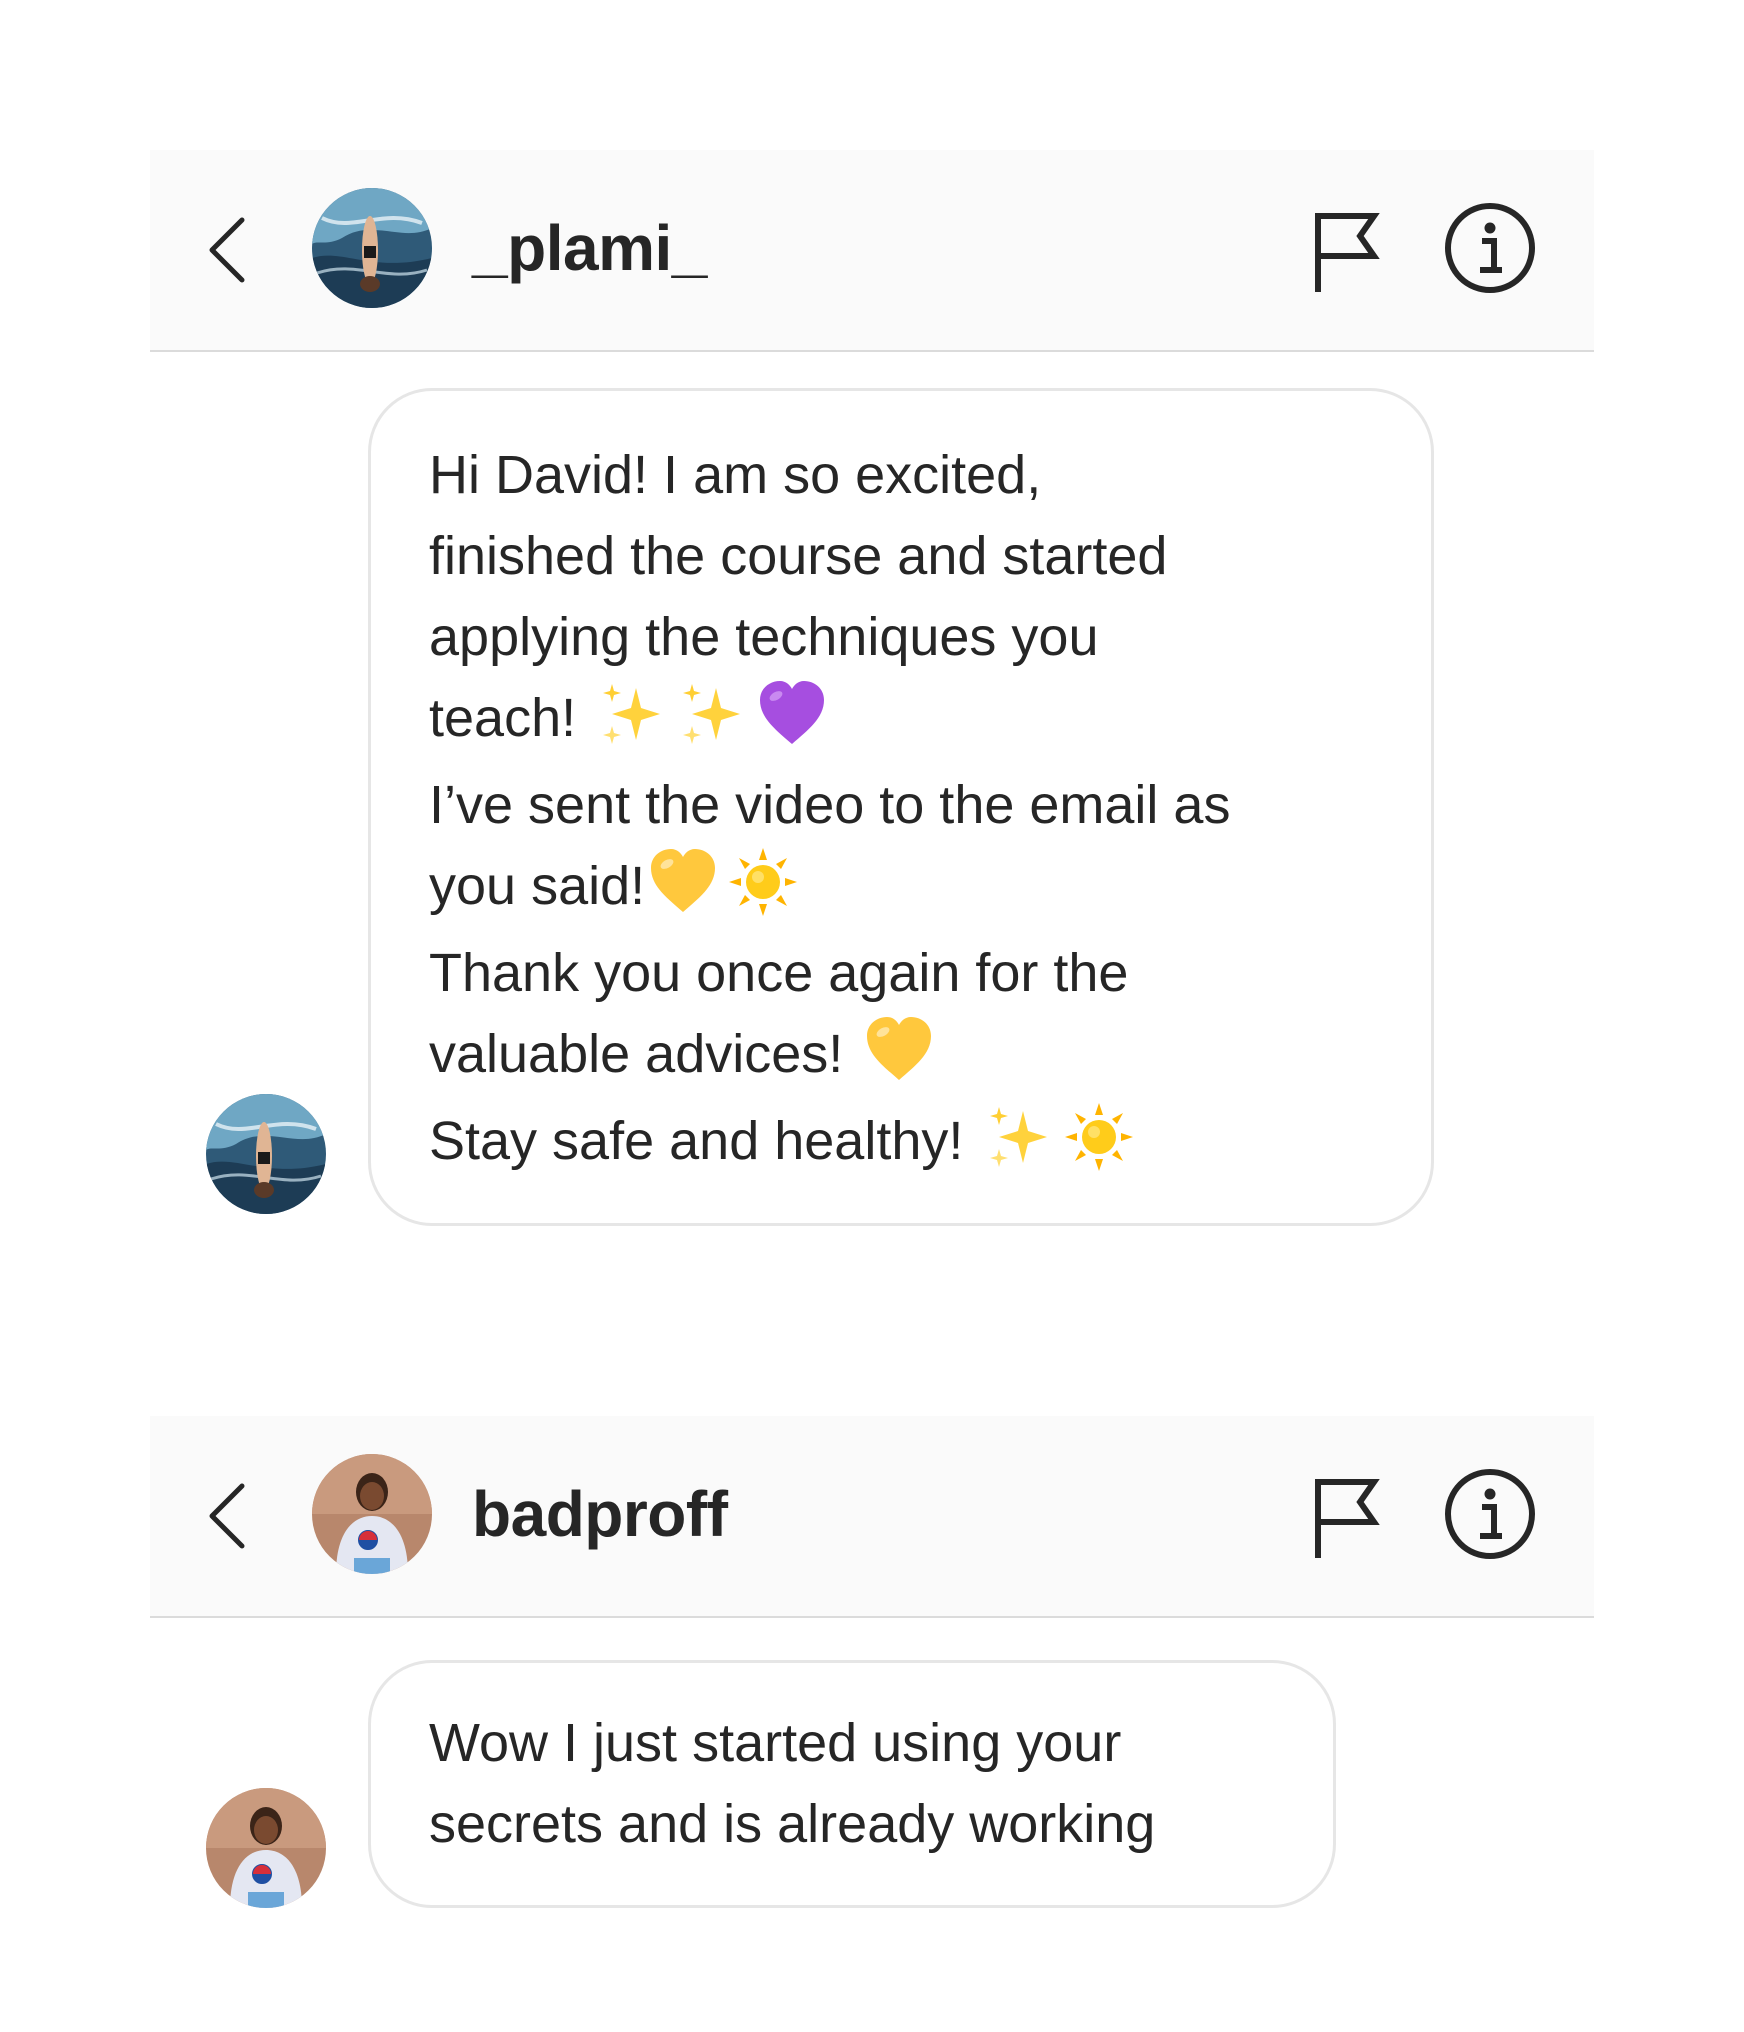 The height and width of the screenshot is (2032, 1744). I want to click on message-text: you said!, so click(537, 886).